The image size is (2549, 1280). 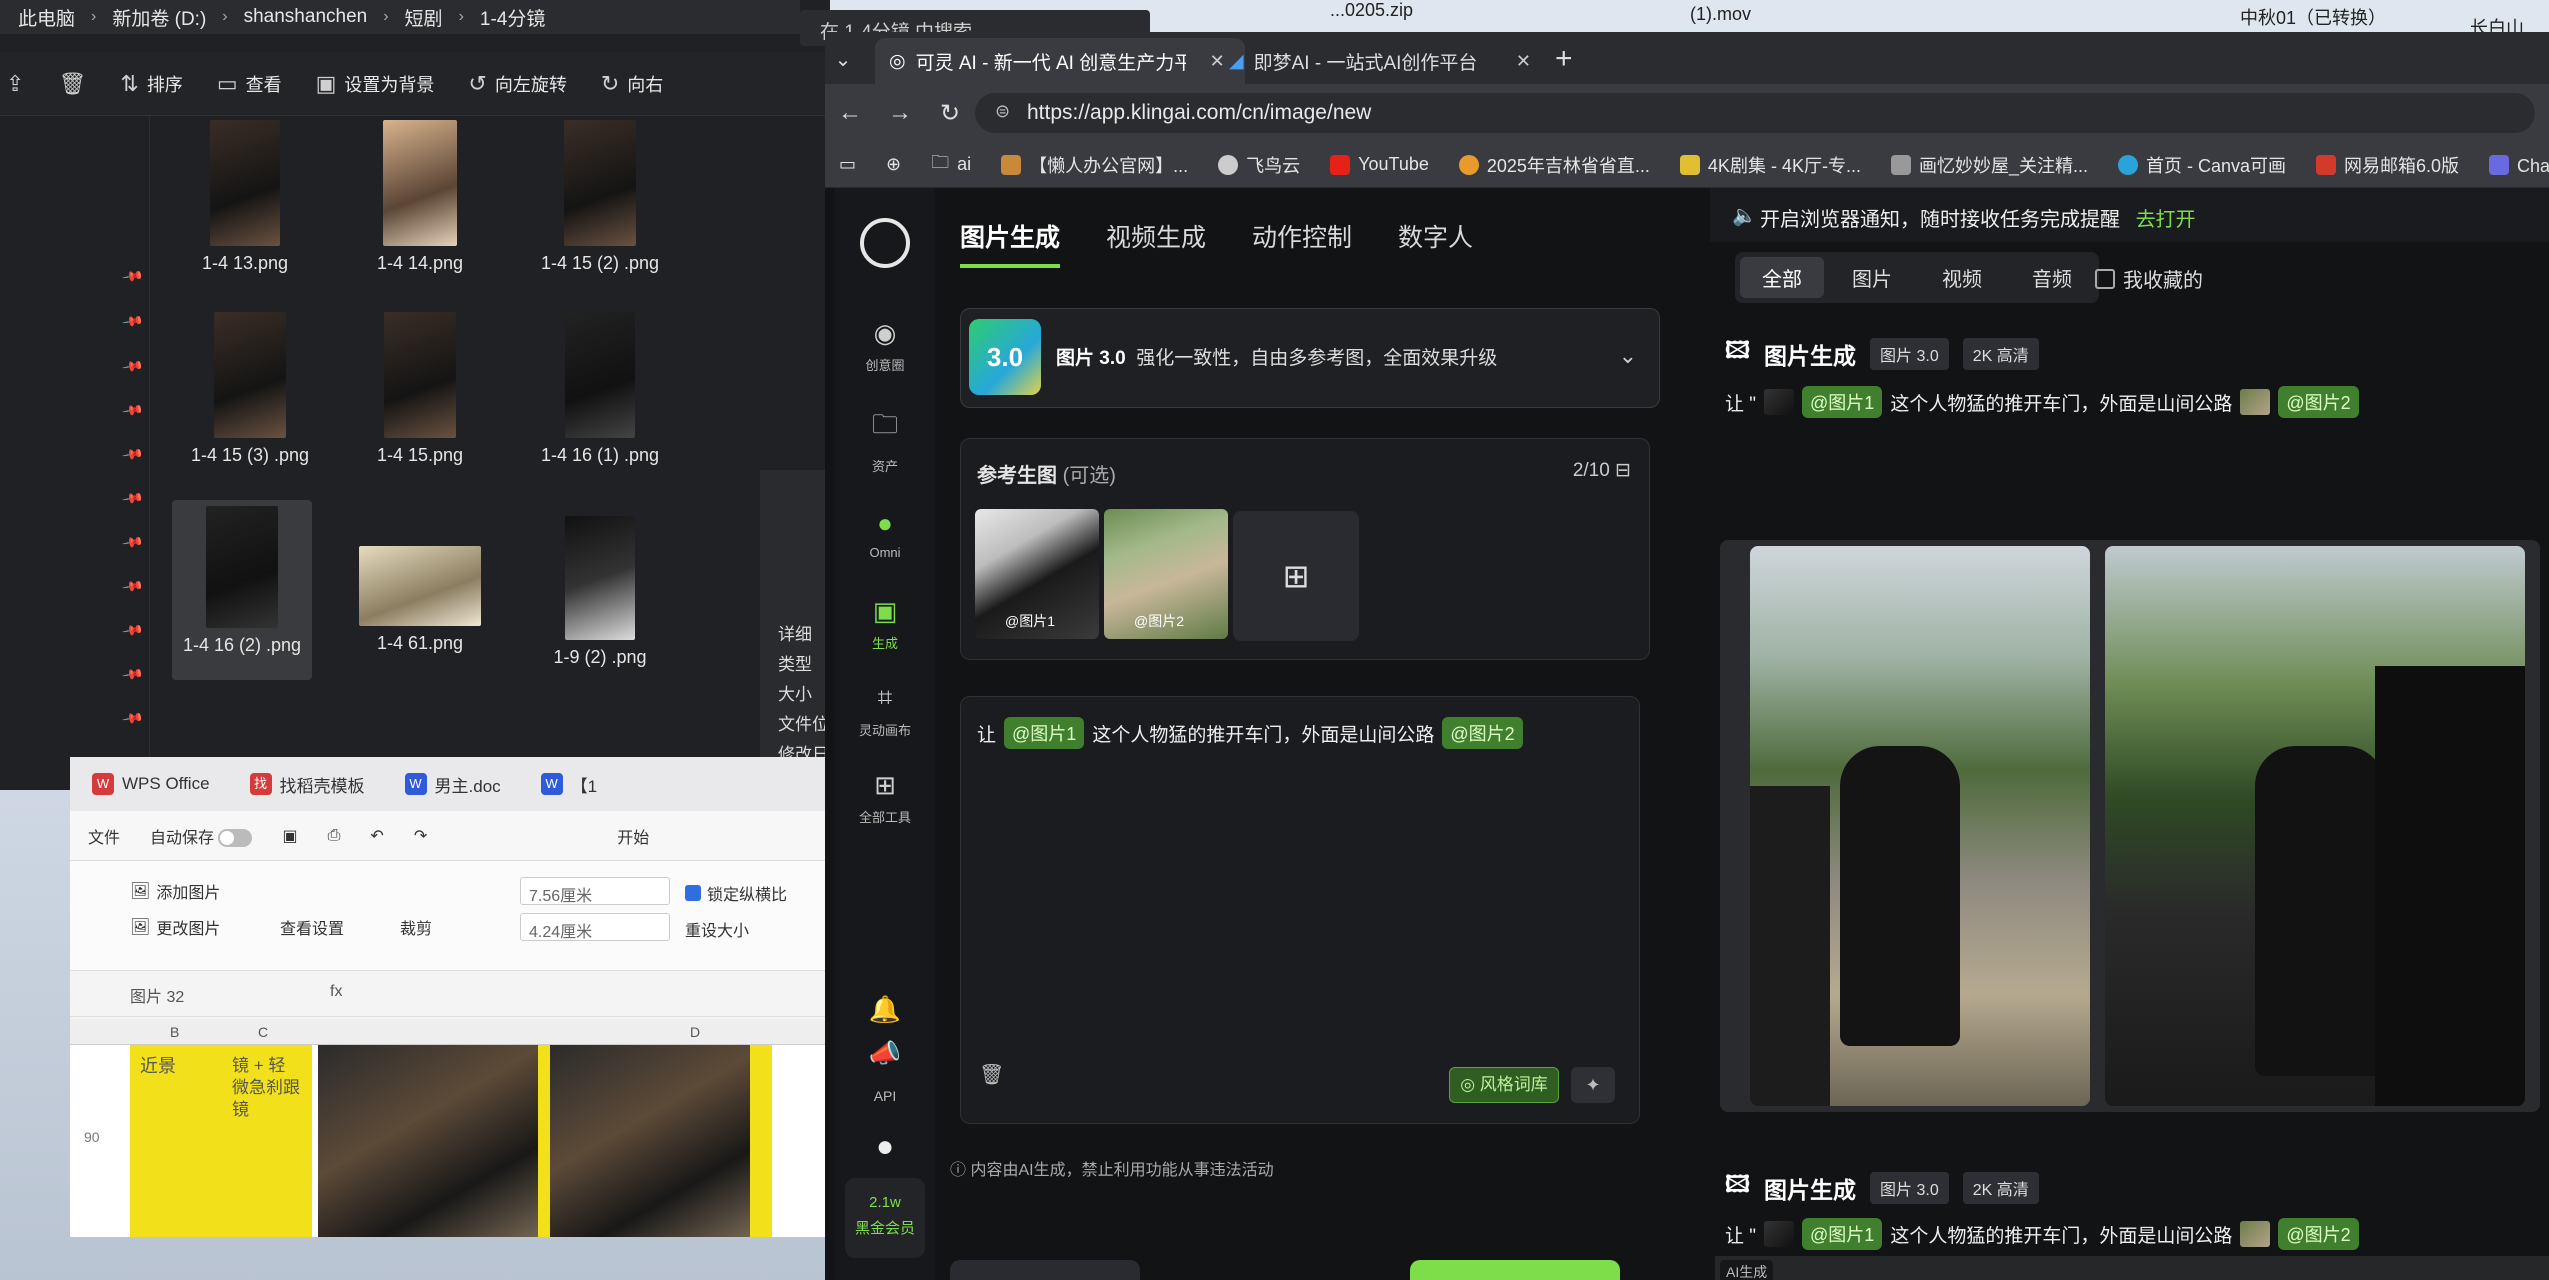 What do you see at coordinates (151, 784) in the screenshot?
I see `wps-tab-home: W WPS Office` at bounding box center [151, 784].